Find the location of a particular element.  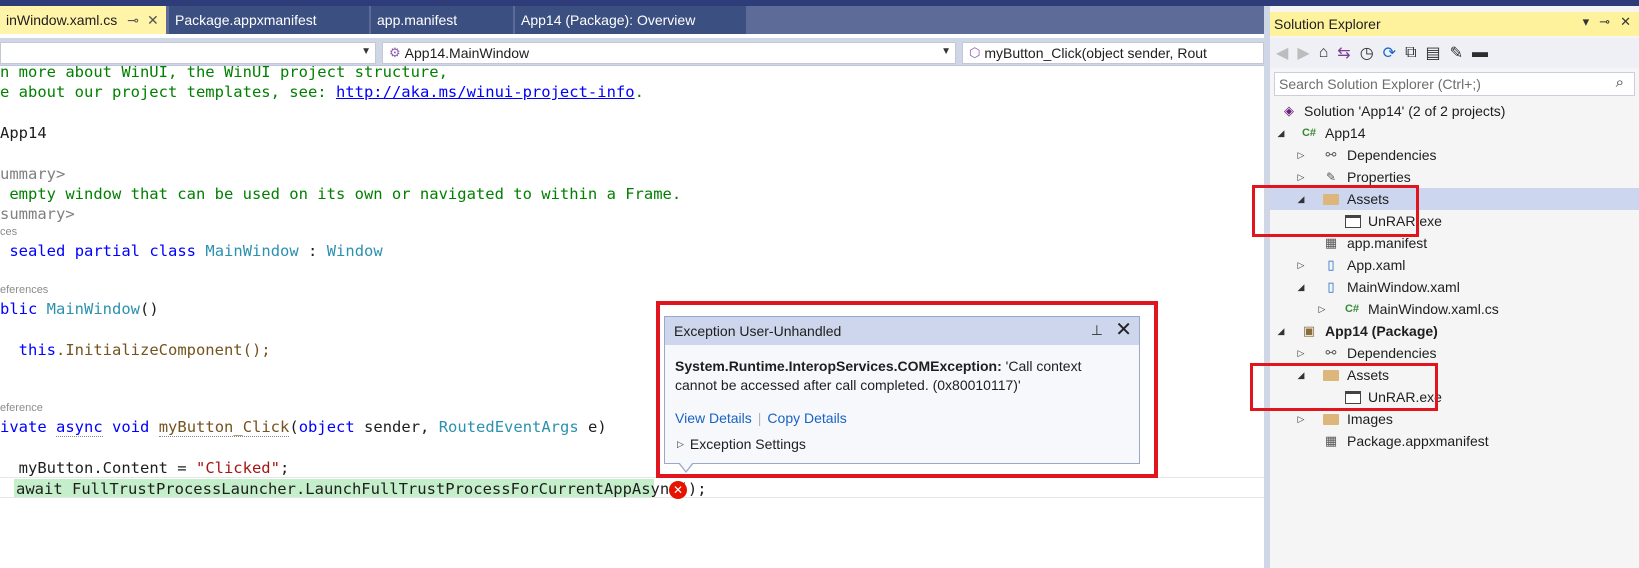

tree-item-project-app14-package: ◢ ▣ App14 (Package) is located at coordinates (1454, 331).